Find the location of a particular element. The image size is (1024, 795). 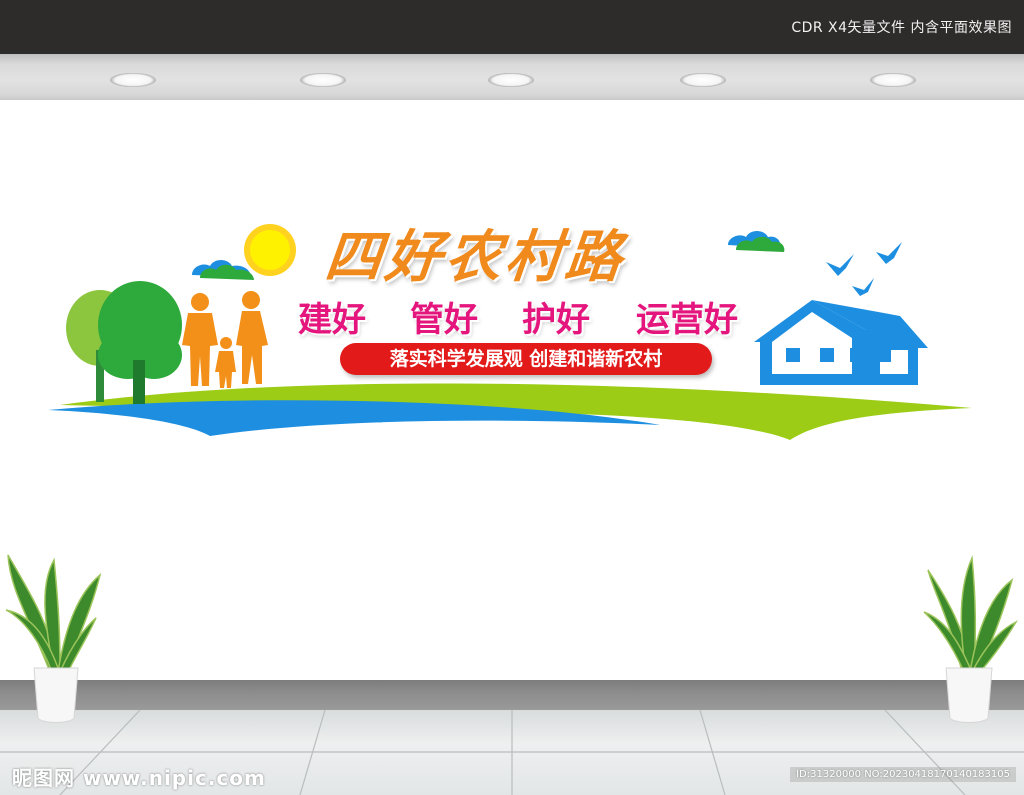

sun-icon is located at coordinates (270, 250).